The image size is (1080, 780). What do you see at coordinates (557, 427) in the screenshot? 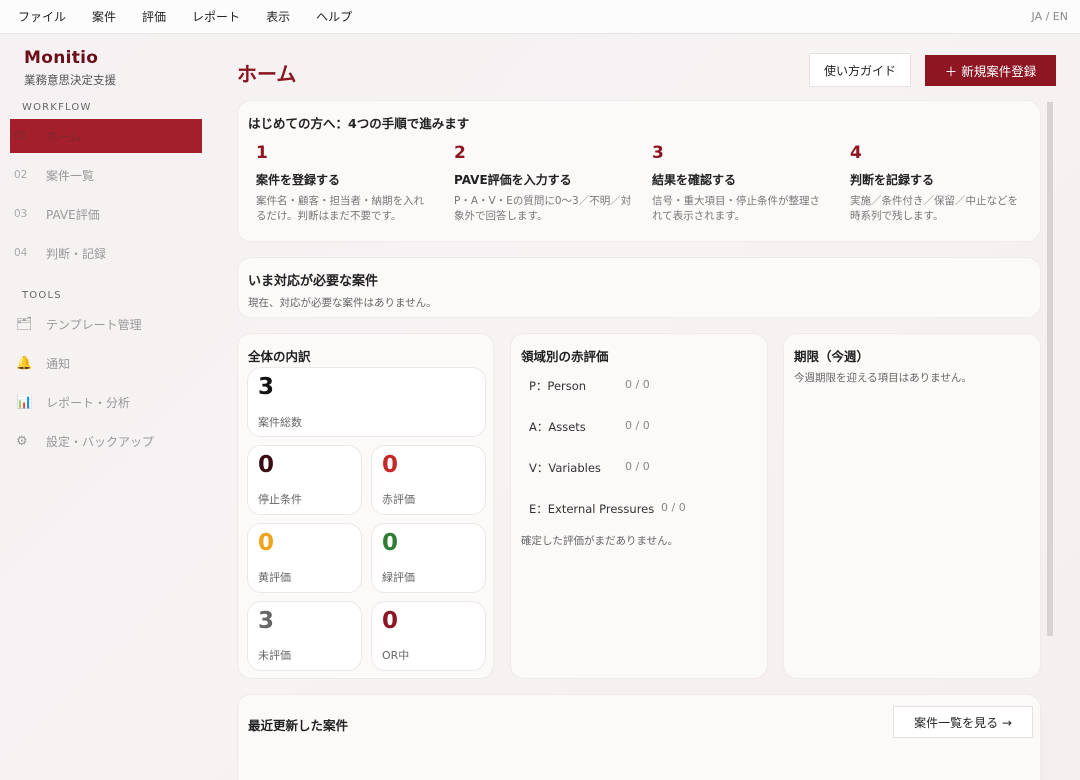
I see `domain-label: A：Assets` at bounding box center [557, 427].